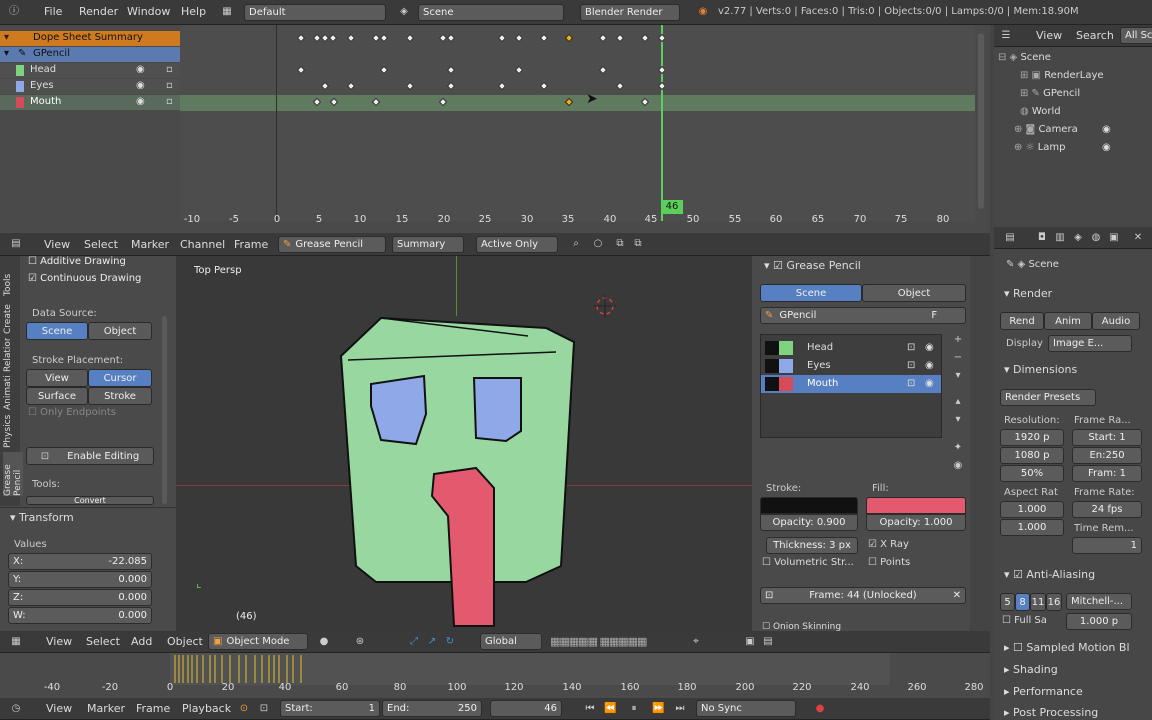  Describe the element at coordinates (811, 293) in the screenshot. I see `gp-scene-button: Scene` at that location.